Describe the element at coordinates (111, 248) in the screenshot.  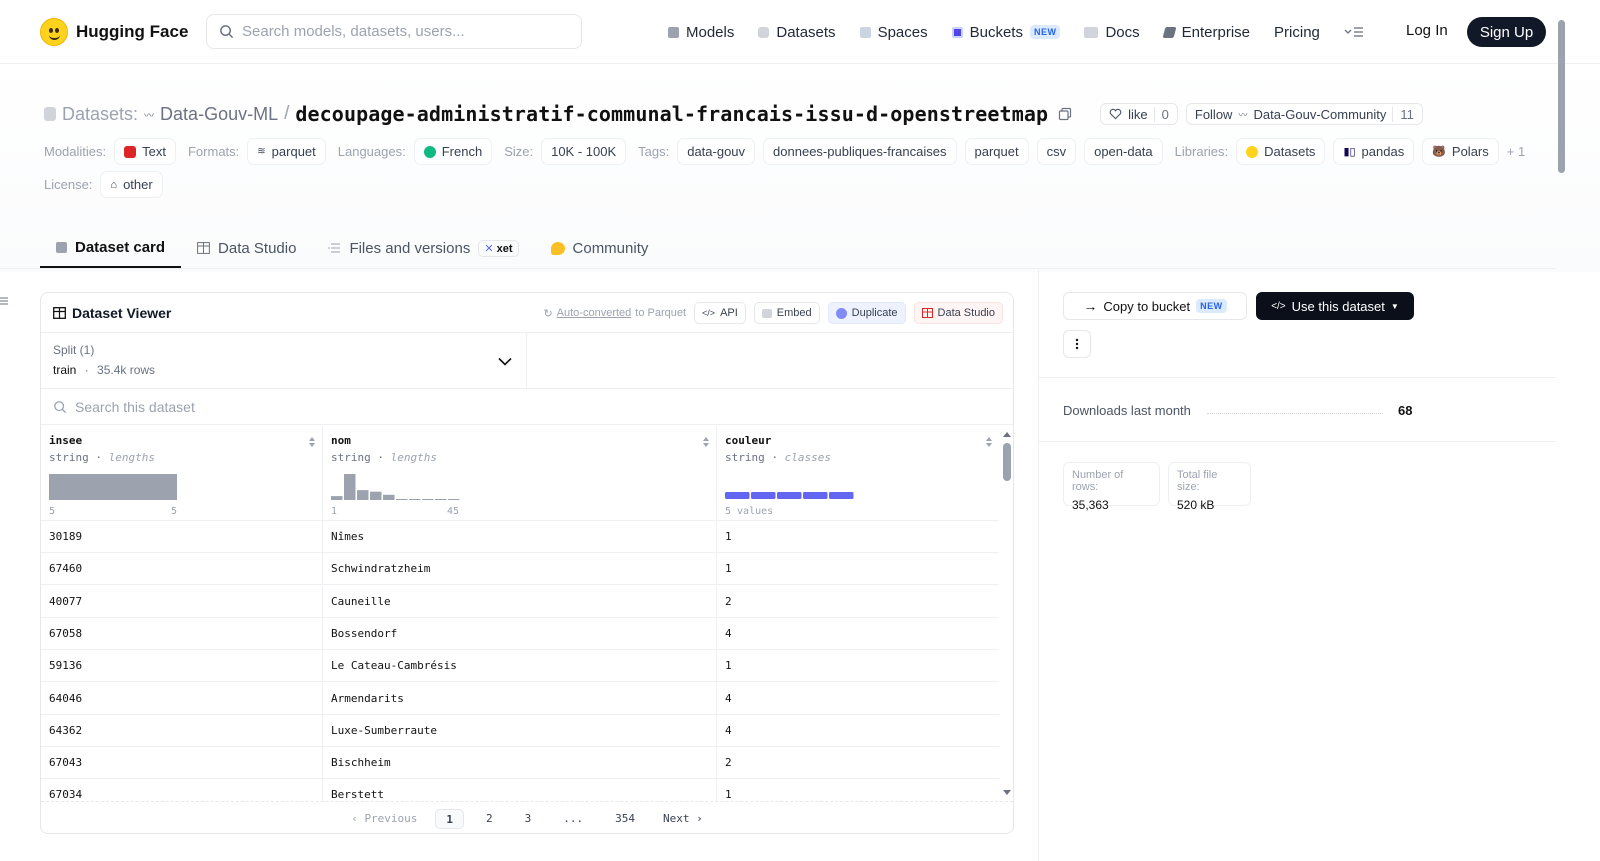
I see `tab-dataset-card: Dataset card` at that location.